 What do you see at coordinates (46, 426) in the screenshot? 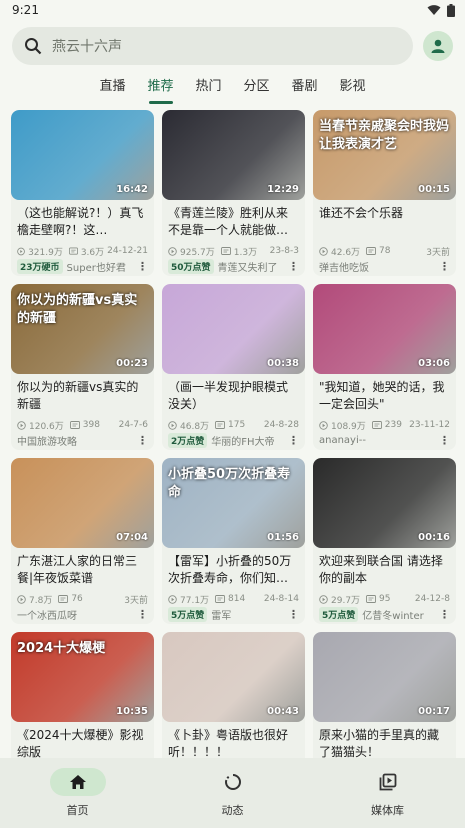
I see `view-count: 120.6万` at bounding box center [46, 426].